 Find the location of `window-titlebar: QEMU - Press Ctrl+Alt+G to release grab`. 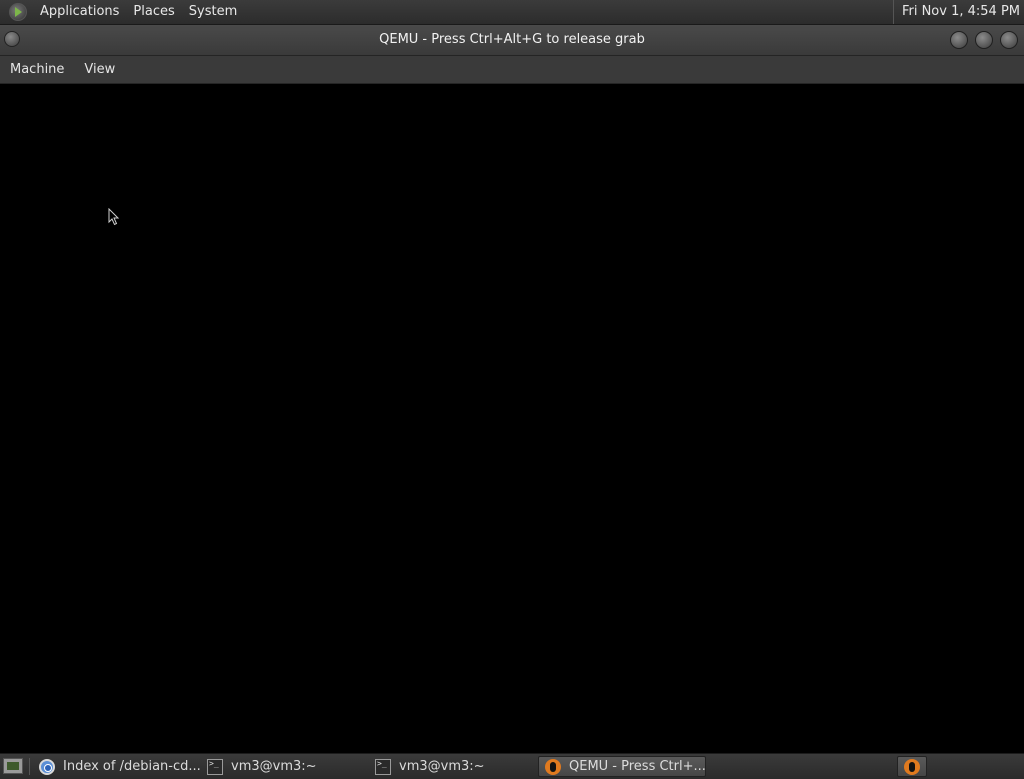

window-titlebar: QEMU - Press Ctrl+Alt+G to release grab is located at coordinates (512, 40).